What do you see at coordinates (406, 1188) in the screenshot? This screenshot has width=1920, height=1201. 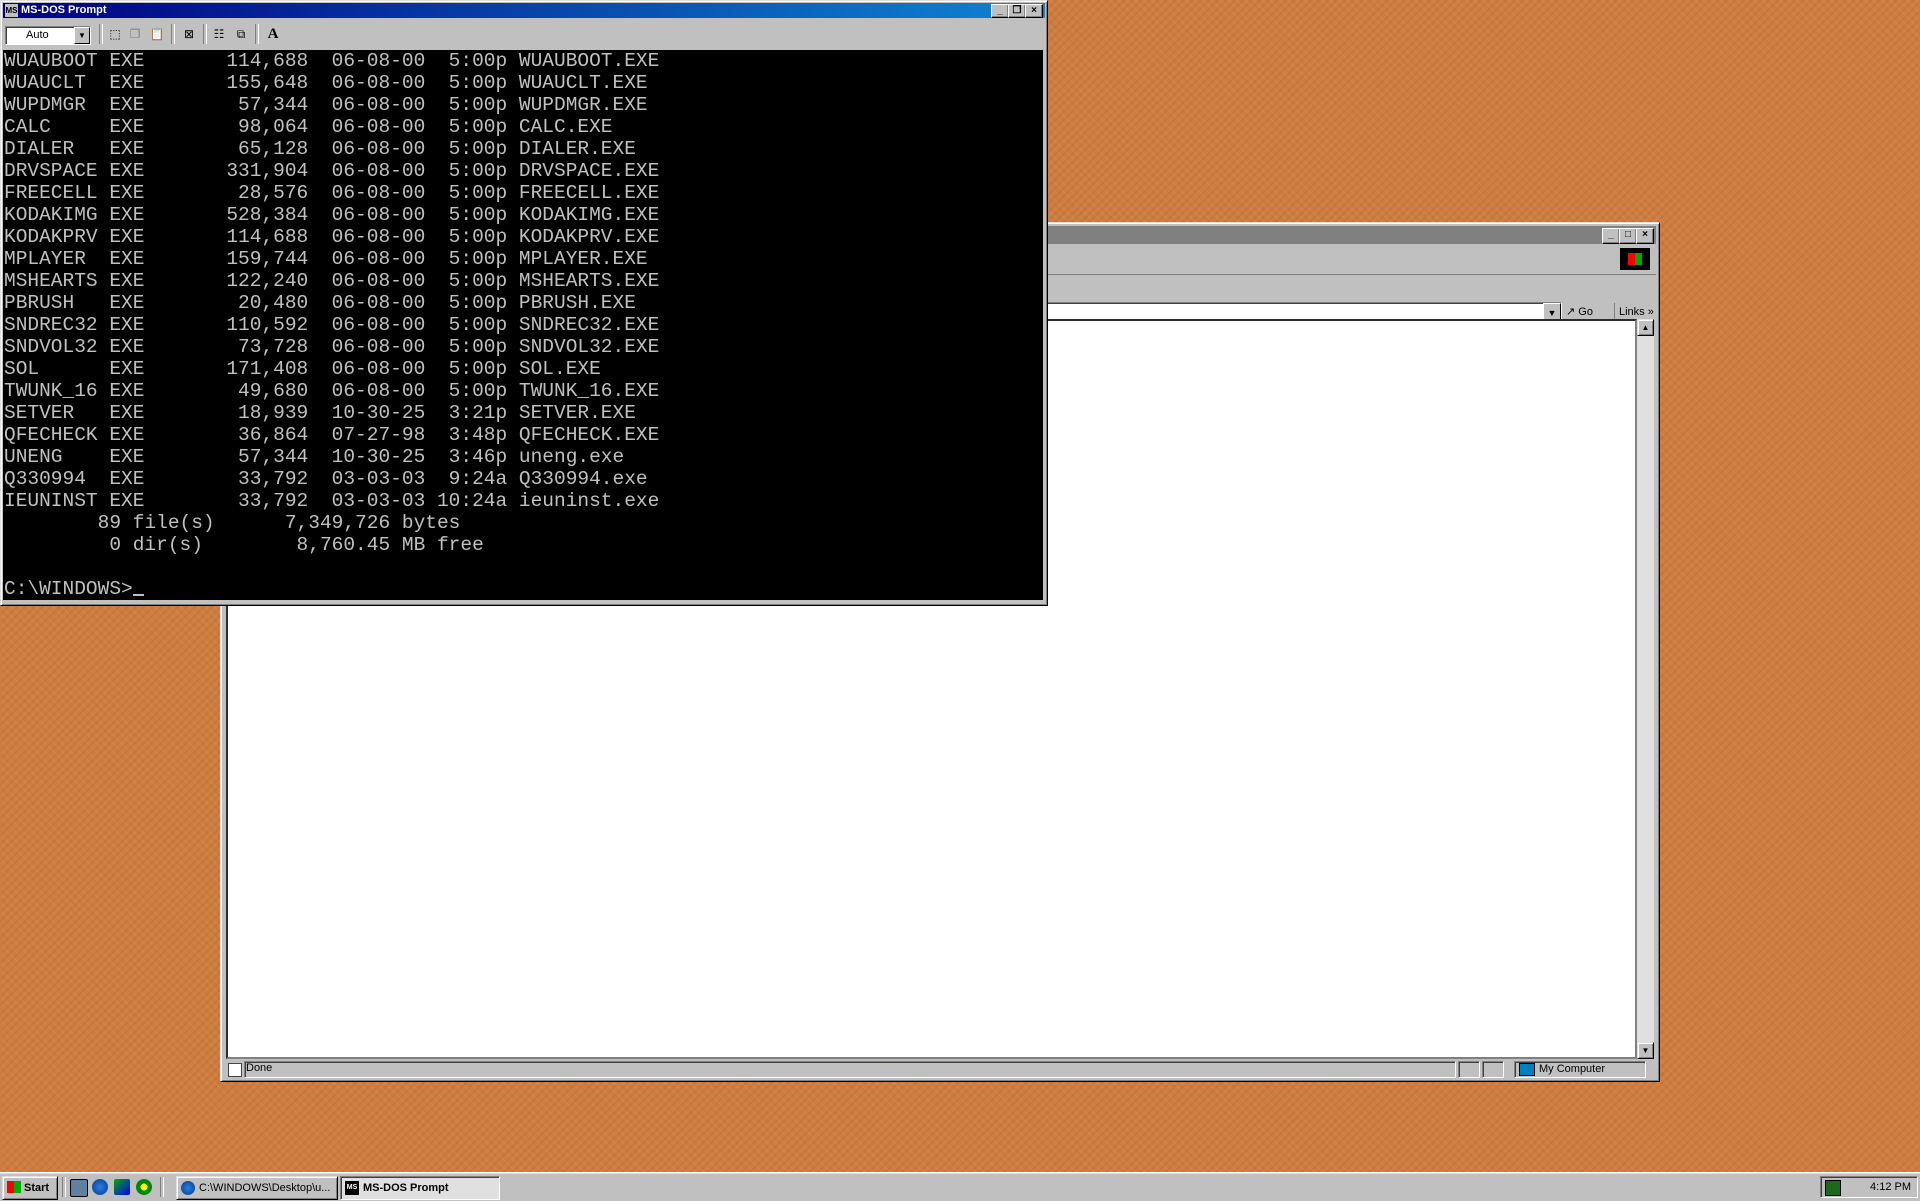 I see `task-label: MS-DOS Prompt` at bounding box center [406, 1188].